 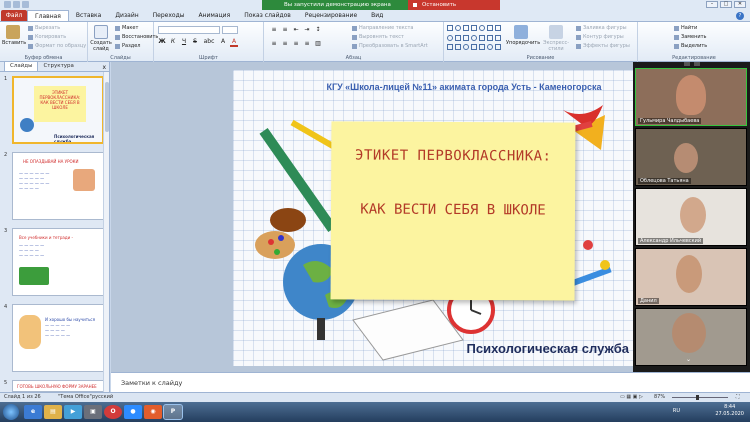 What do you see at coordinates (102, 397) in the screenshot?
I see `language-status: русский` at bounding box center [102, 397].